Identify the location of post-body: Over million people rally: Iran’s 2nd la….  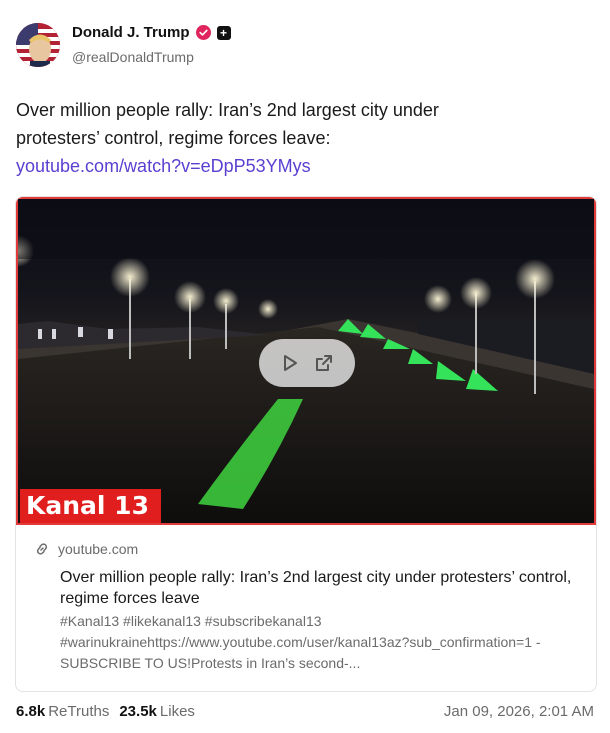
(227, 124).